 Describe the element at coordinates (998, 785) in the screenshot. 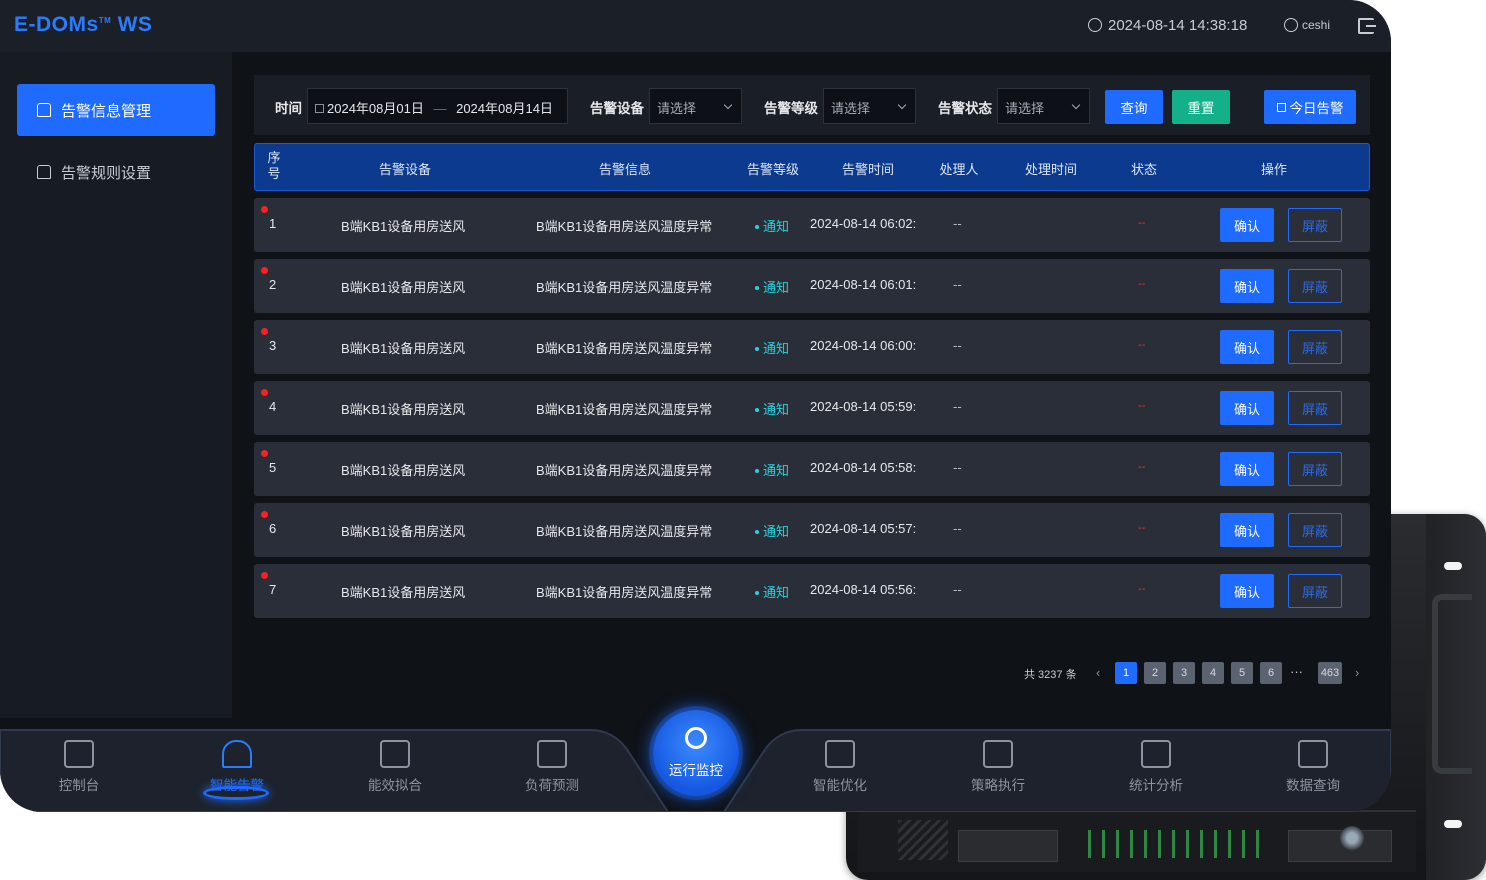

I see `dock-item-label: 策略执行` at that location.